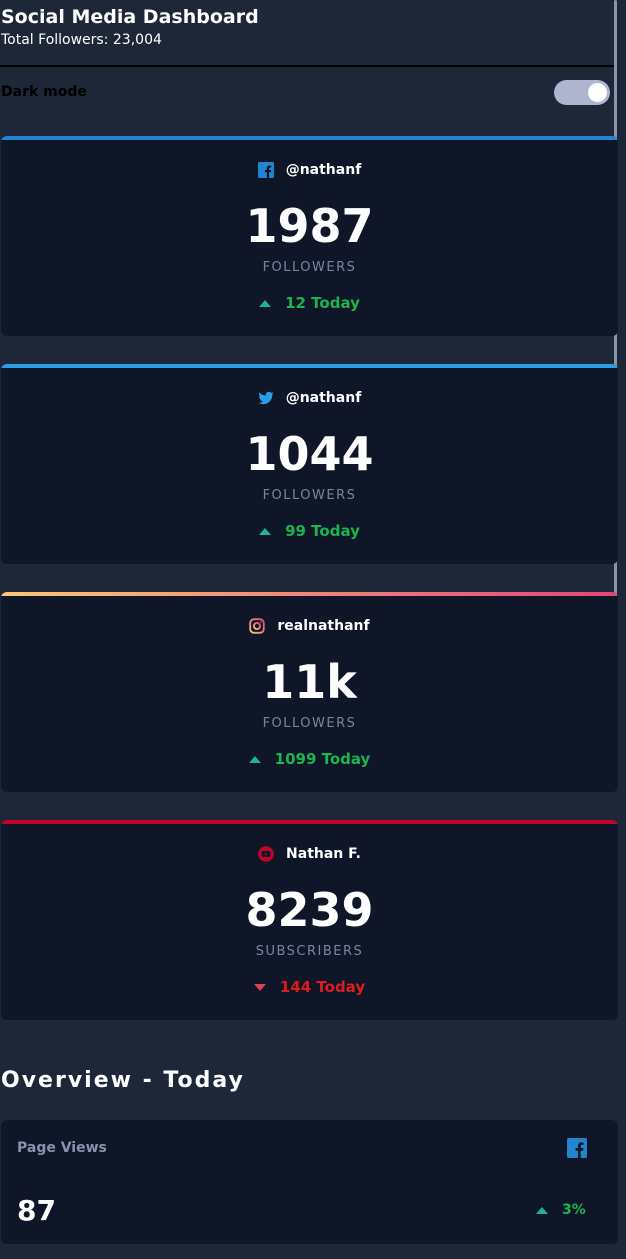 This screenshot has height=1259, width=626. I want to click on daily-change: 144 Today, so click(309, 987).